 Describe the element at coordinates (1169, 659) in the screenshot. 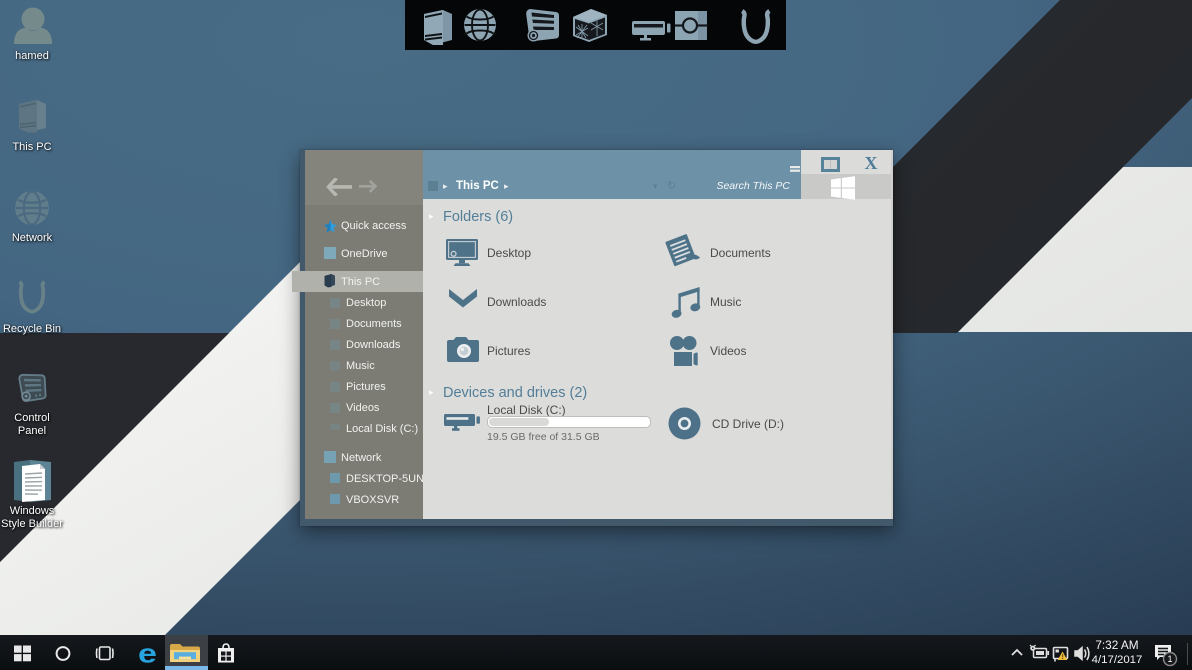

I see `svg-text: 1` at that location.